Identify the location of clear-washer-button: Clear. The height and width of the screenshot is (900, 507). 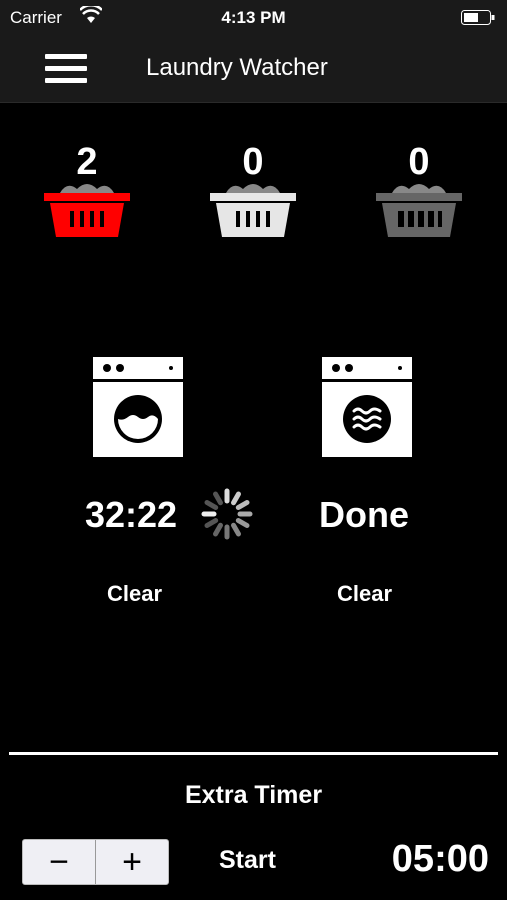
(134, 594).